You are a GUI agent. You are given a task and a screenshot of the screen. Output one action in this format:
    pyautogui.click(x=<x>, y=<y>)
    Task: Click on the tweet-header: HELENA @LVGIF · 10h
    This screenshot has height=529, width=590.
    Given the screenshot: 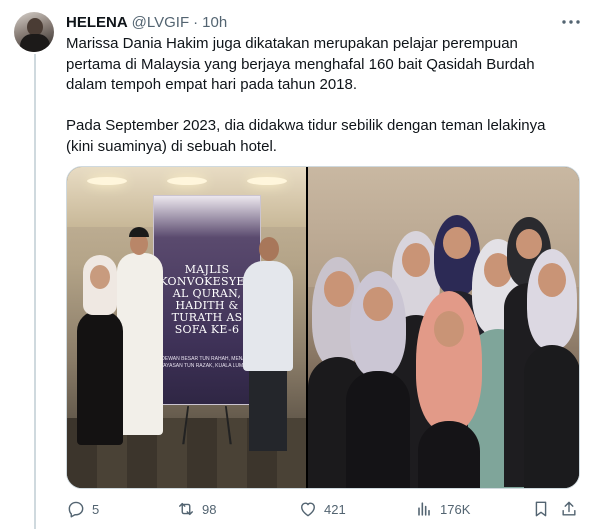 What is the action you would take?
    pyautogui.click(x=146, y=22)
    